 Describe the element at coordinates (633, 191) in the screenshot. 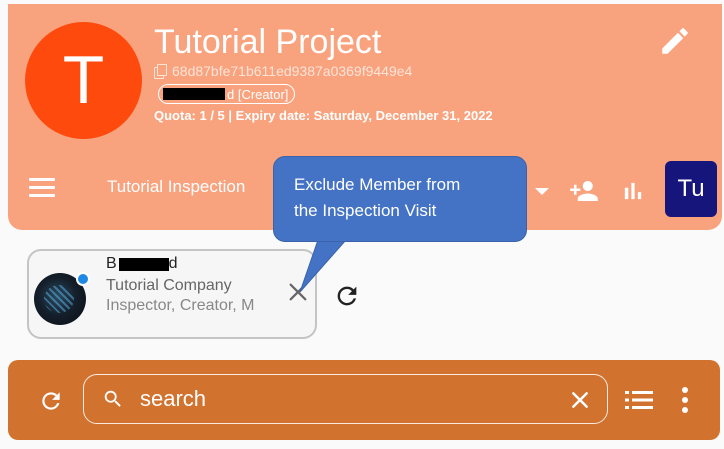

I see `chart-icon` at that location.